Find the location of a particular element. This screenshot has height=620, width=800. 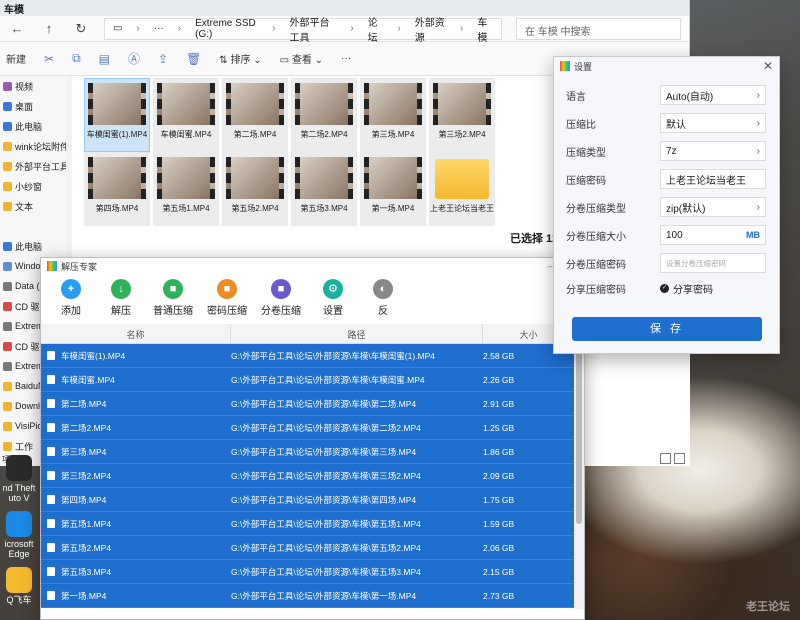

view-button: ▭ 查看 ⌄ is located at coordinates (301, 58).